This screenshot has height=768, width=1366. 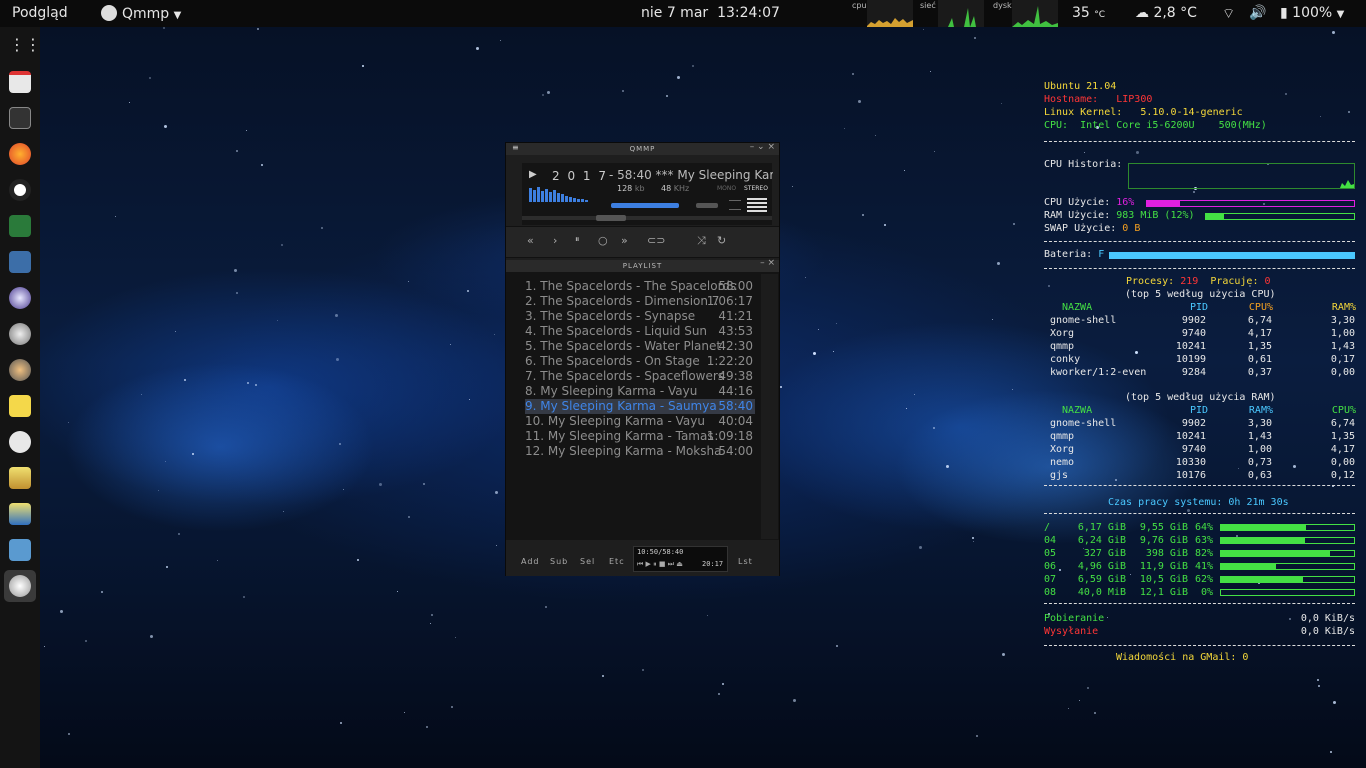 I want to click on battery-icon: ▮, so click(x=1284, y=13).